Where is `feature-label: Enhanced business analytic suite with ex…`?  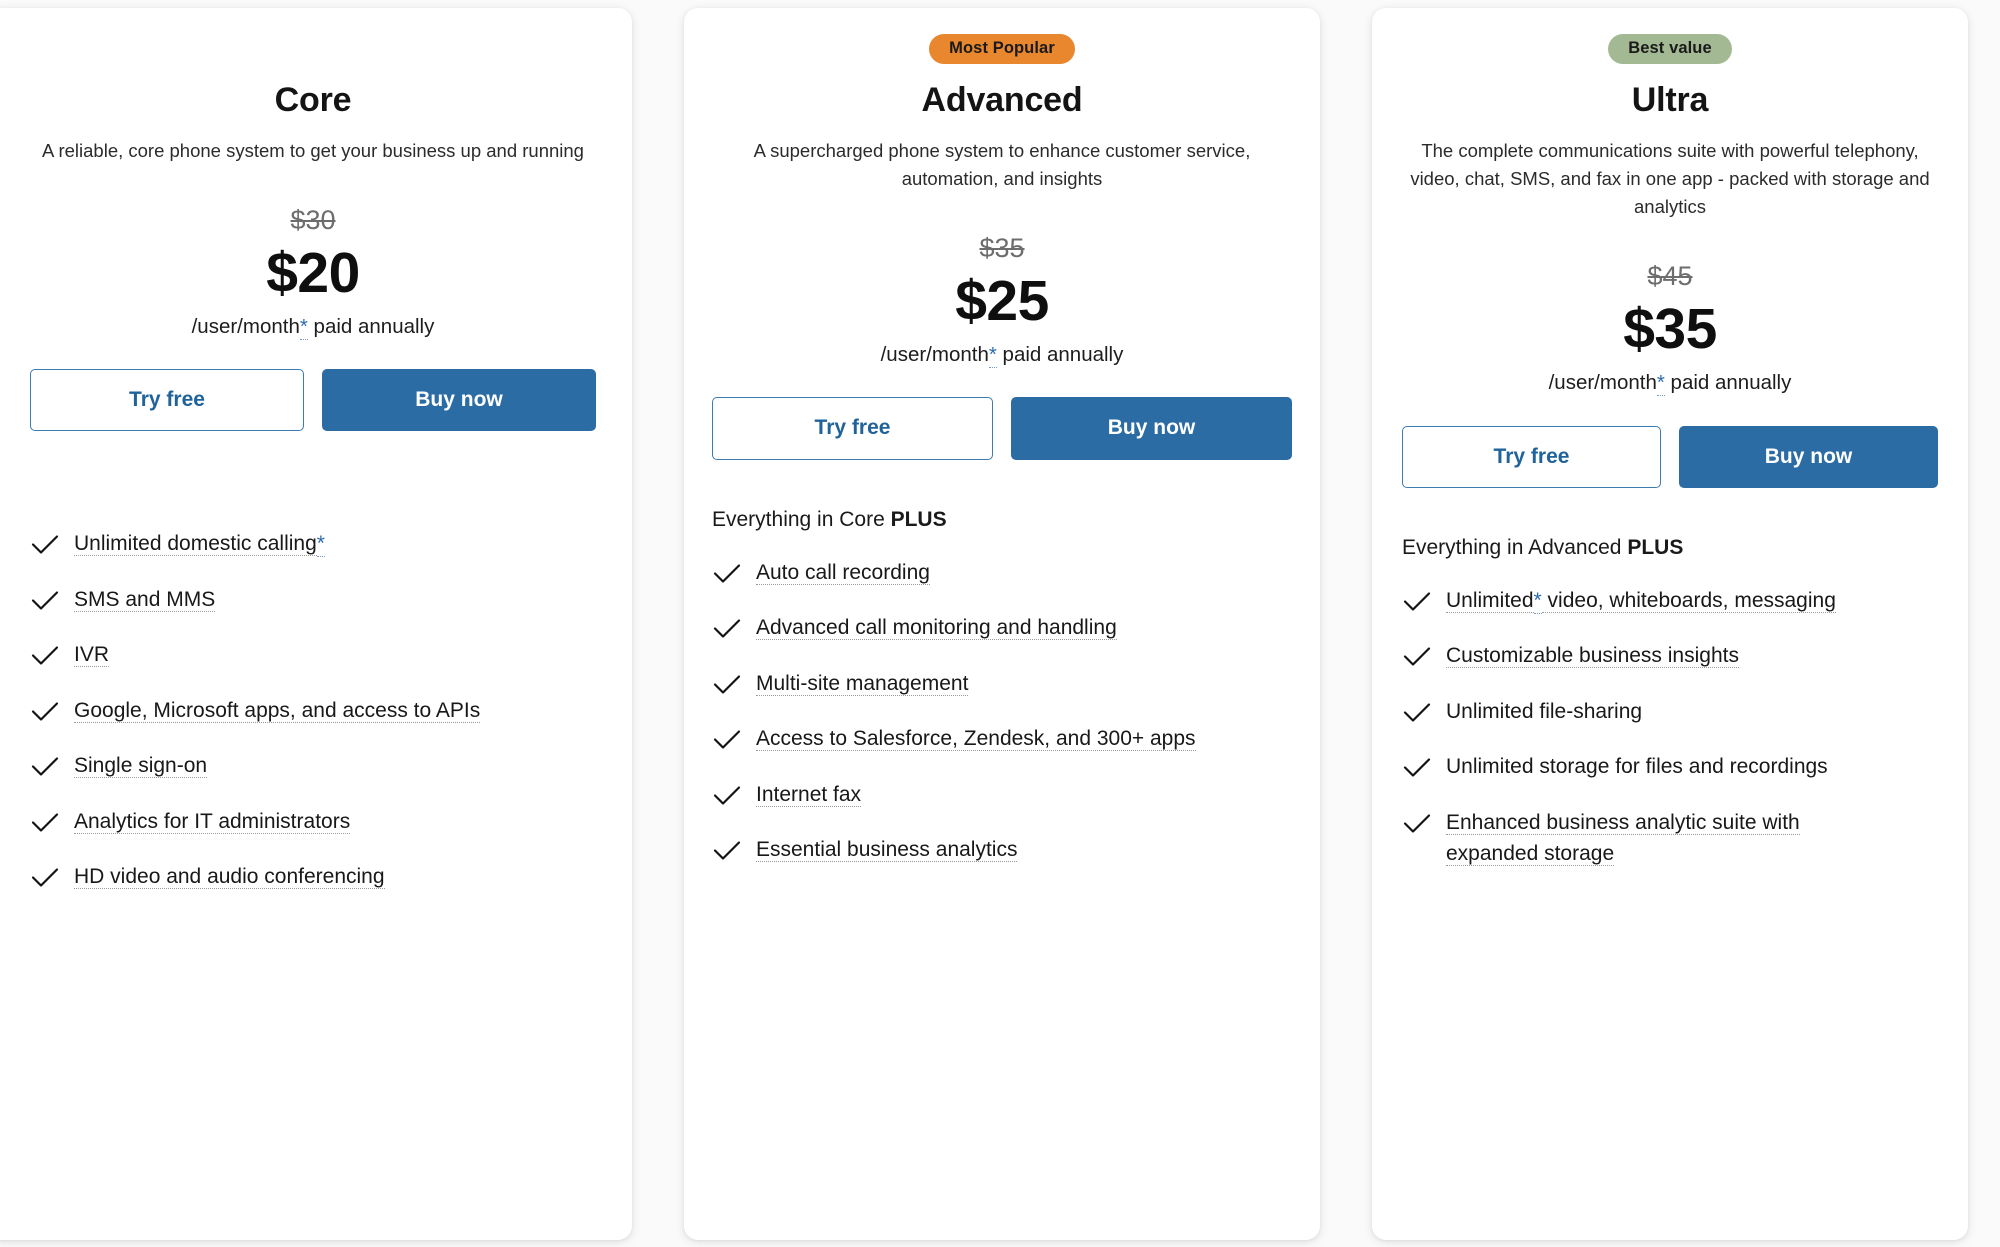
feature-label: Enhanced business analytic suite with ex… is located at coordinates (1666, 838).